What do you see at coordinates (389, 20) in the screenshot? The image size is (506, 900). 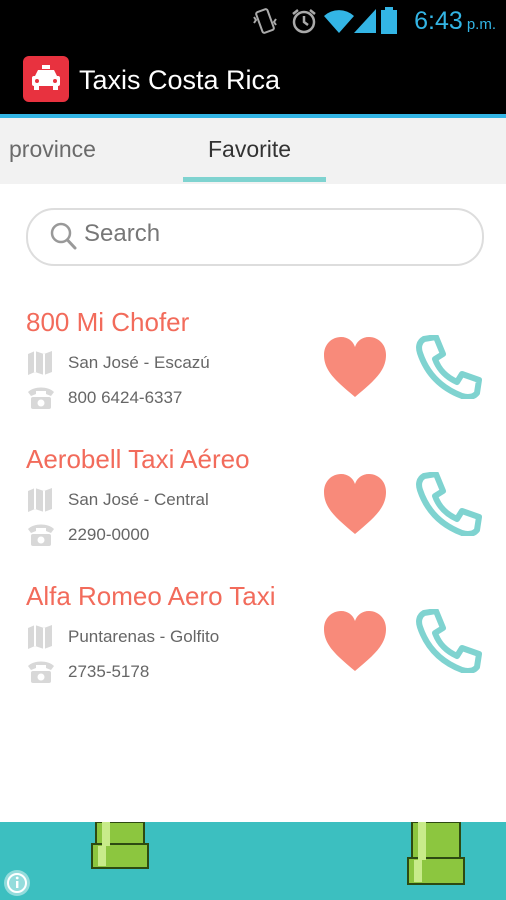 I see `battery-icon` at bounding box center [389, 20].